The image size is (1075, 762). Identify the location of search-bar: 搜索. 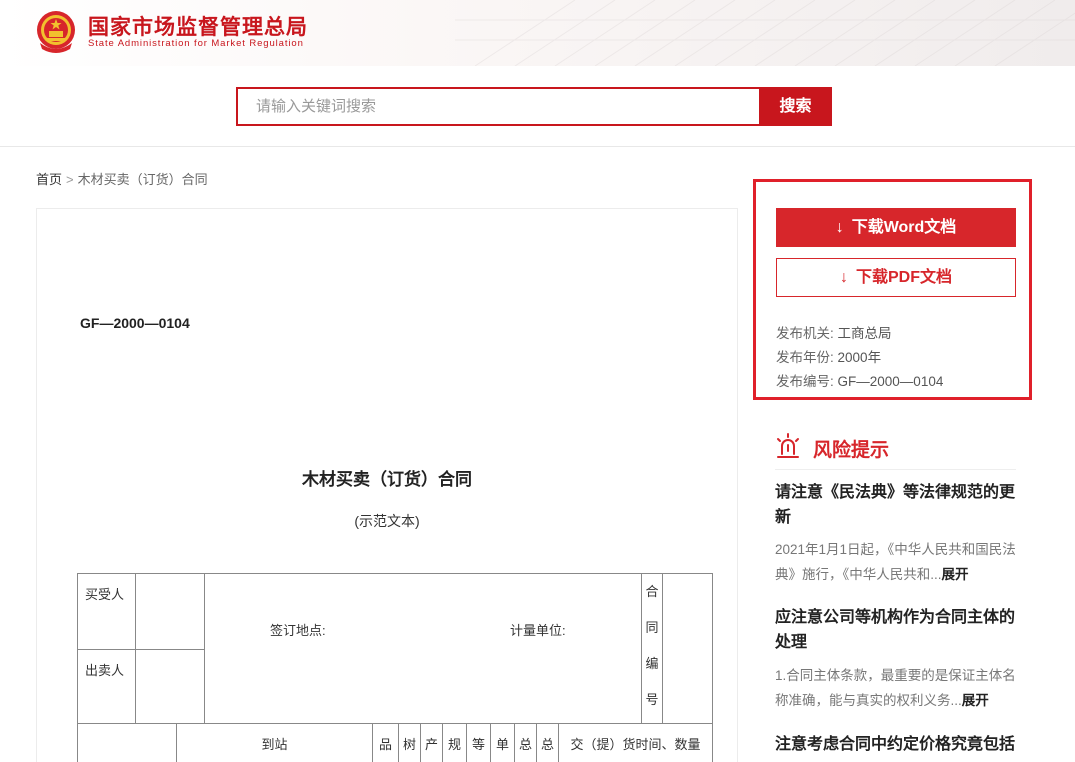
(537, 106).